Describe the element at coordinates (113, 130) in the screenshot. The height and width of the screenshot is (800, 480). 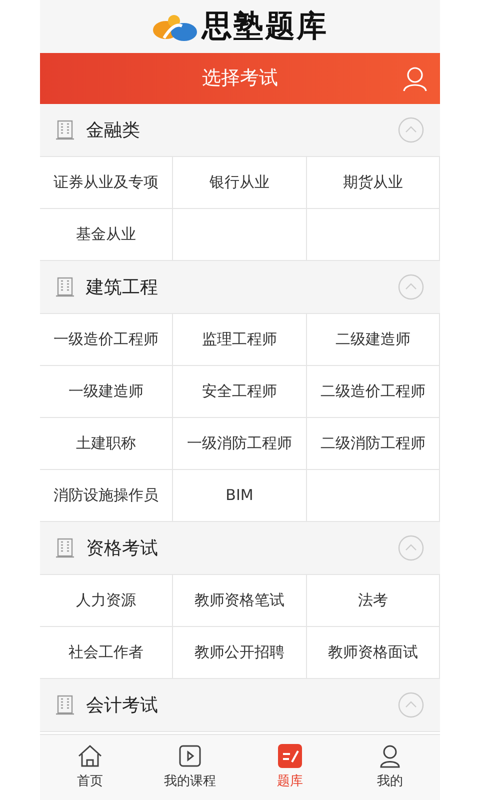
I see `section-title: 金融类` at that location.